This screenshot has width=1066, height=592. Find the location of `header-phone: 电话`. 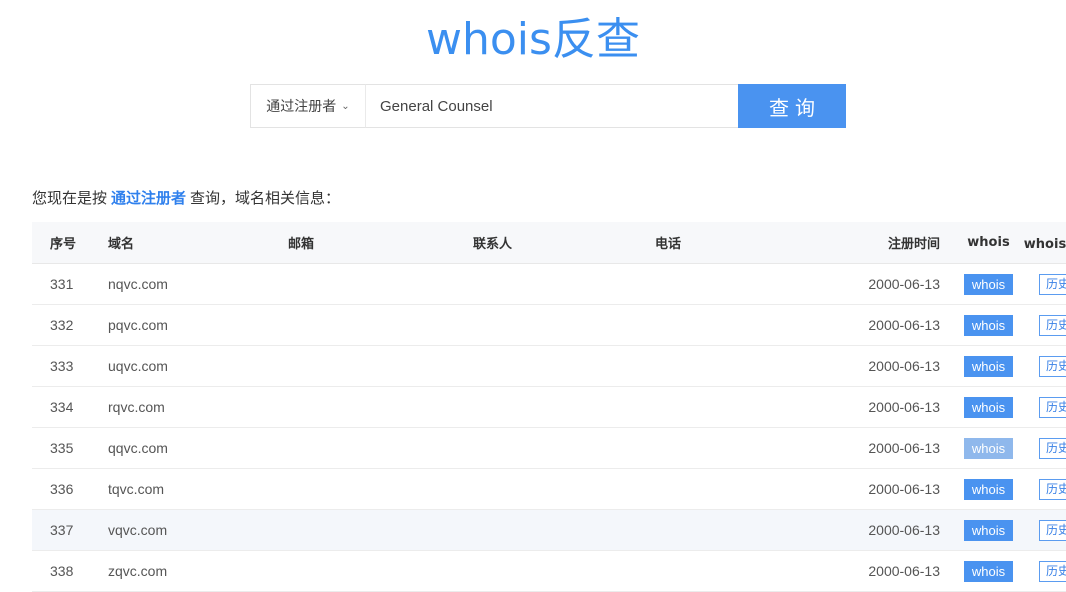

header-phone: 电话 is located at coordinates (745, 243).